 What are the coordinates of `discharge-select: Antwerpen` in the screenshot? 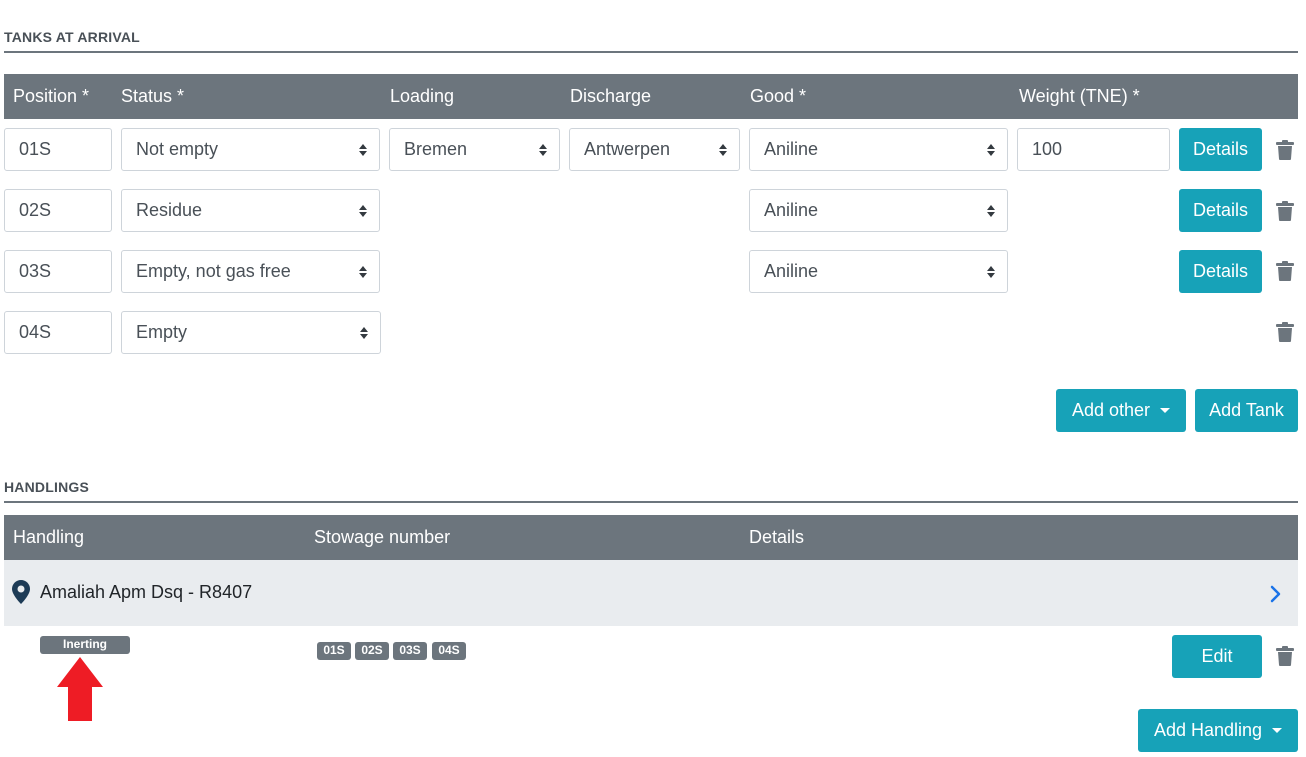 It's located at (654, 149).